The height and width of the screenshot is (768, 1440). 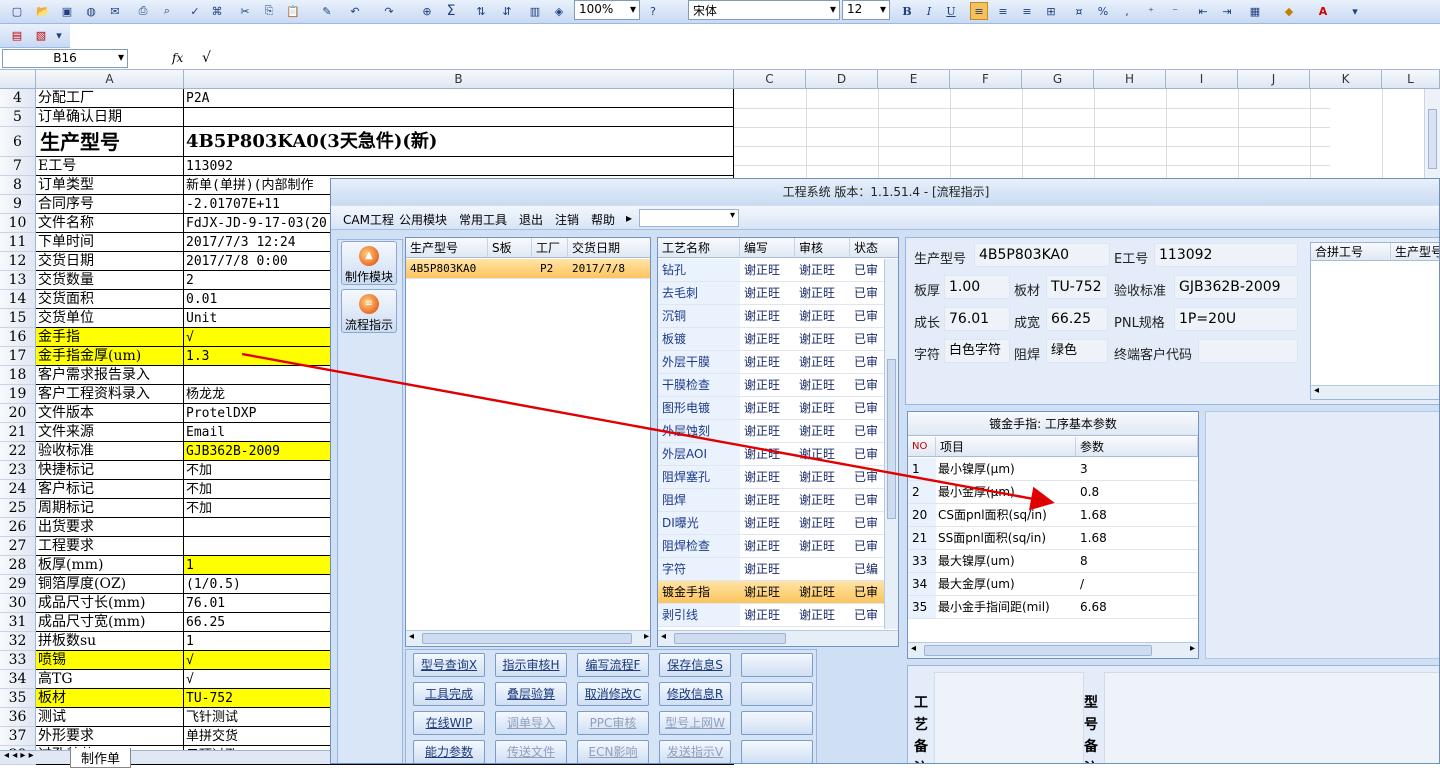 I want to click on process-hscrollbar: ◂, so click(x=778, y=638).